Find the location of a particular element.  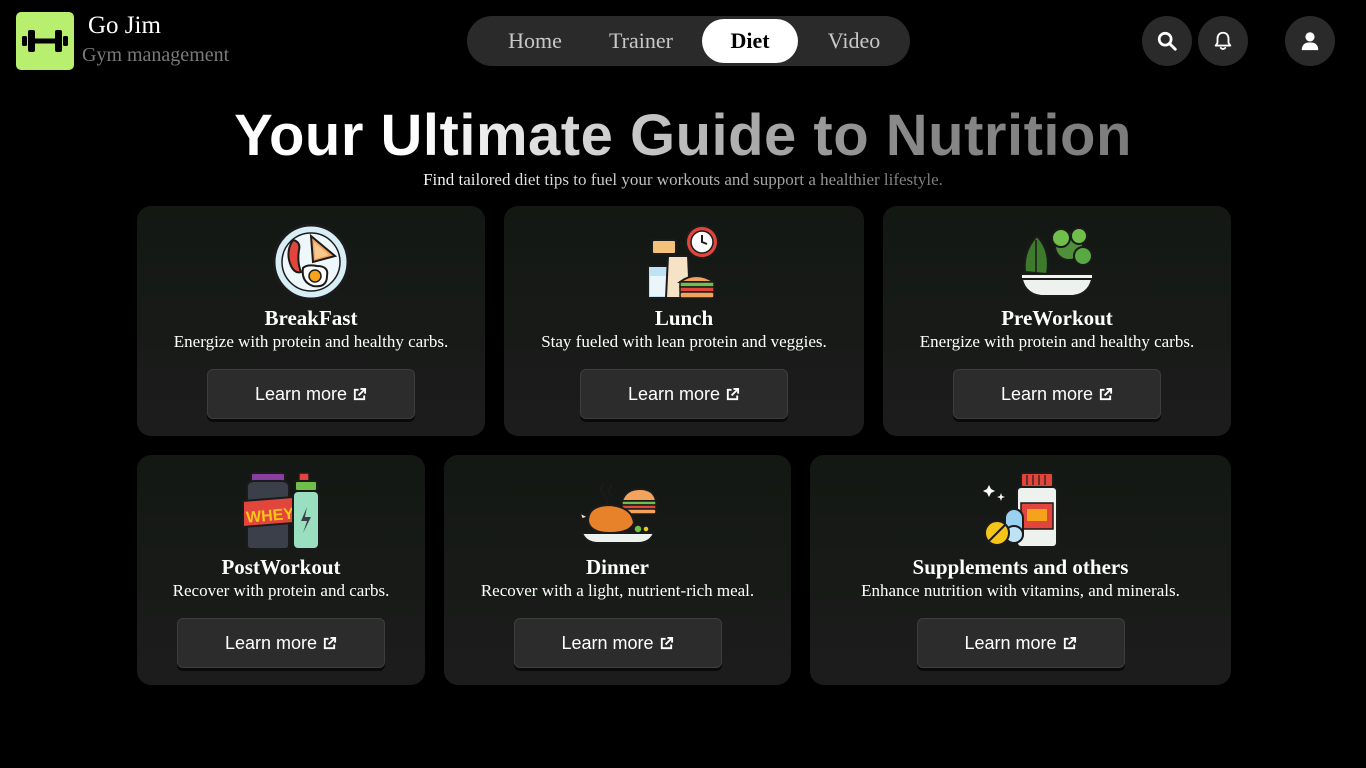

supplements-icon is located at coordinates (1020, 510).